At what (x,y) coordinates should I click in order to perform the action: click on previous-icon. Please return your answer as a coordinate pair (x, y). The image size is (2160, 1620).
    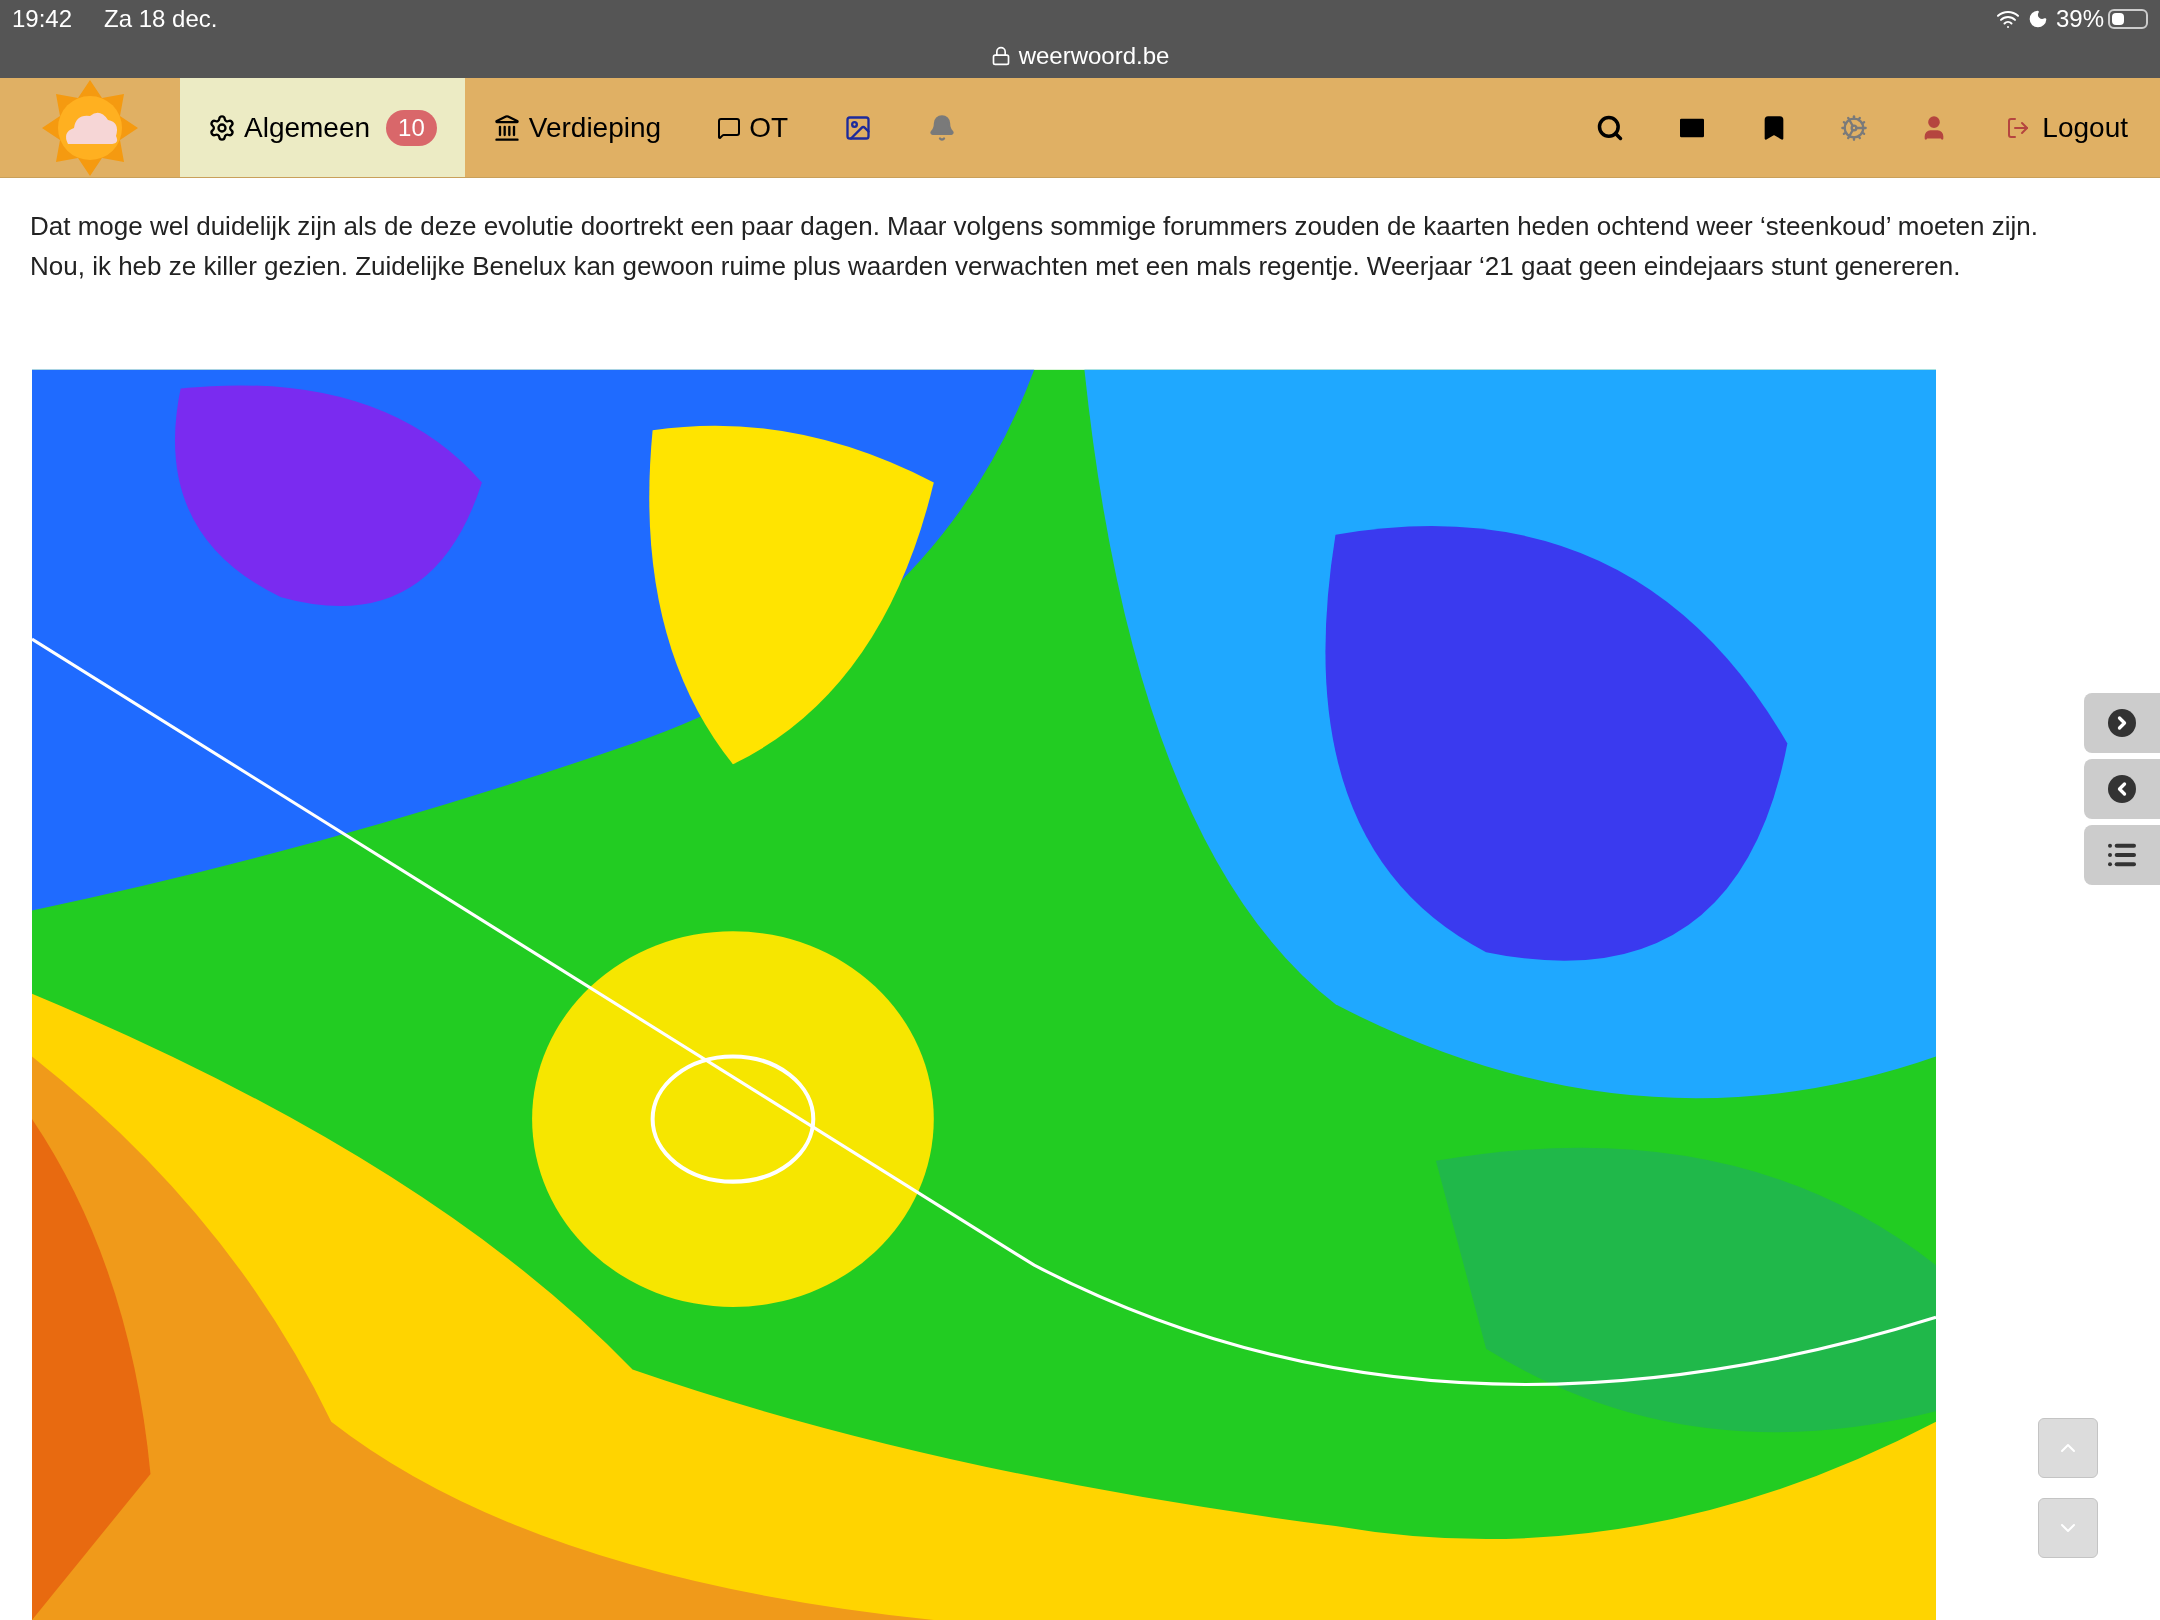
    Looking at the image, I should click on (2122, 789).